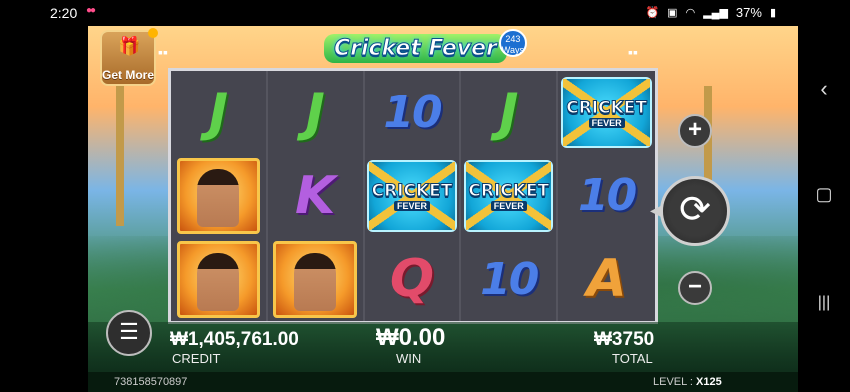  I want to click on get-more-label: Get More, so click(128, 75).